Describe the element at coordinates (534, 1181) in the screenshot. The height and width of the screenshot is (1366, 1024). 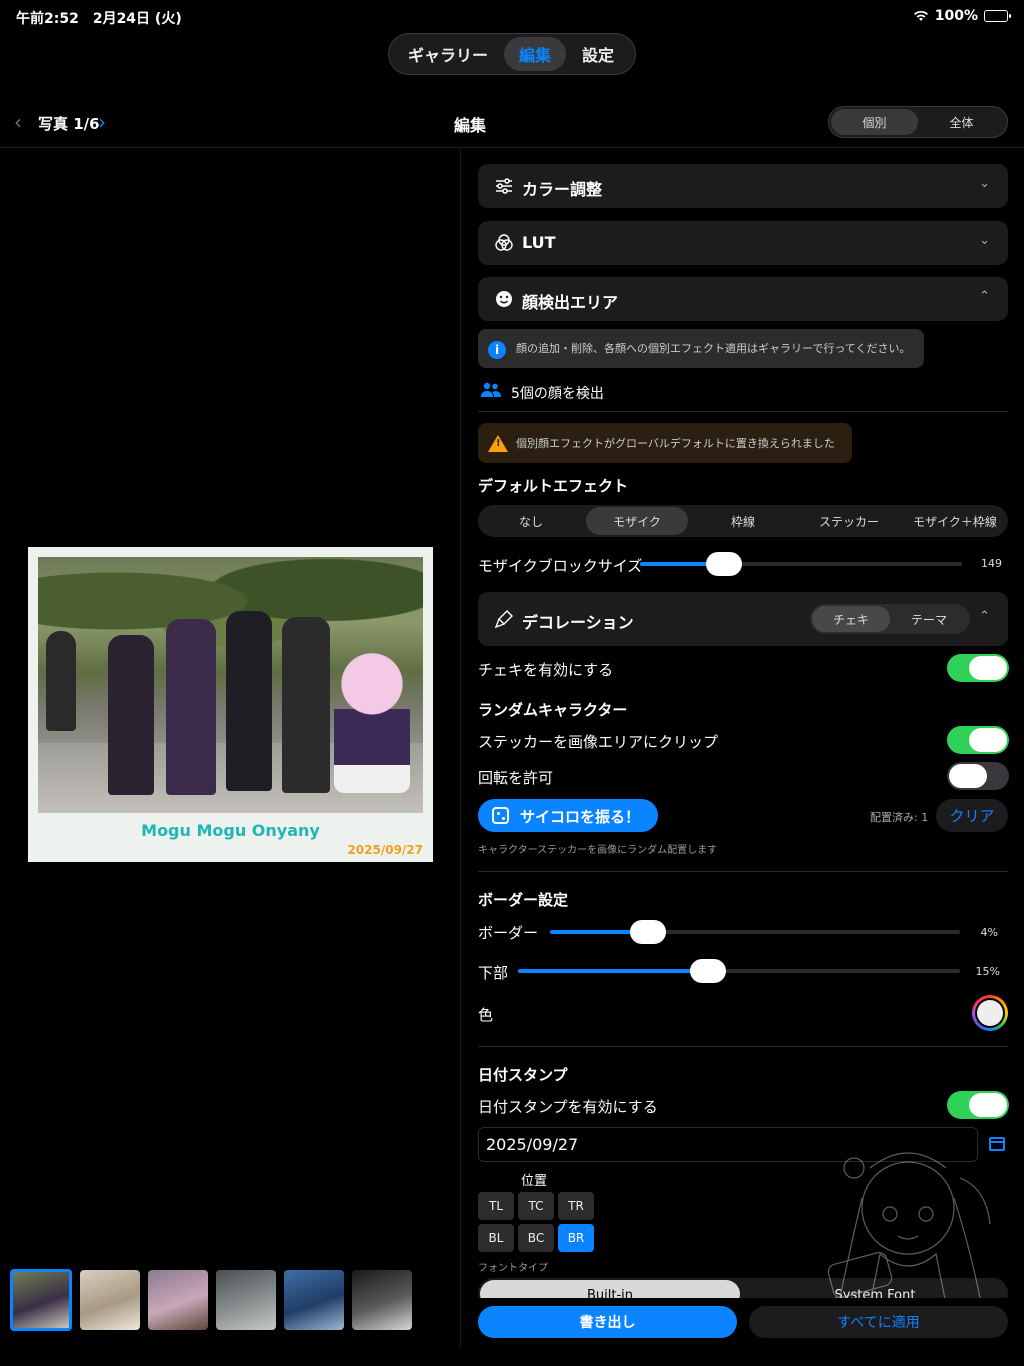
I see `position-label: 位置` at that location.